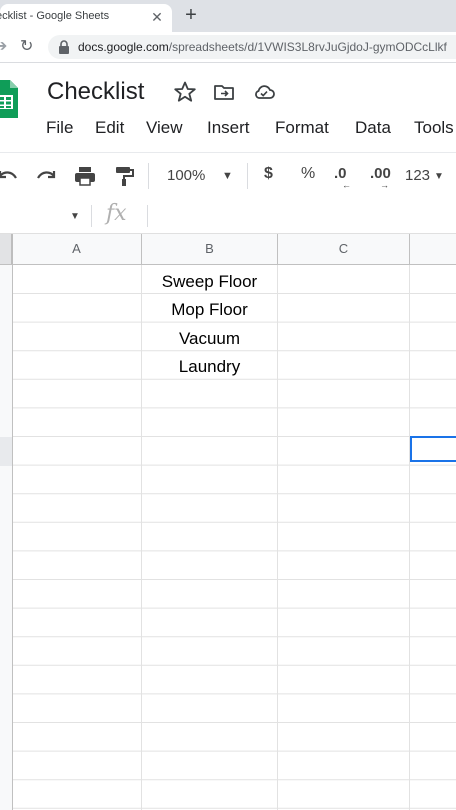  What do you see at coordinates (344, 249) in the screenshot?
I see `column-header-c: C` at bounding box center [344, 249].